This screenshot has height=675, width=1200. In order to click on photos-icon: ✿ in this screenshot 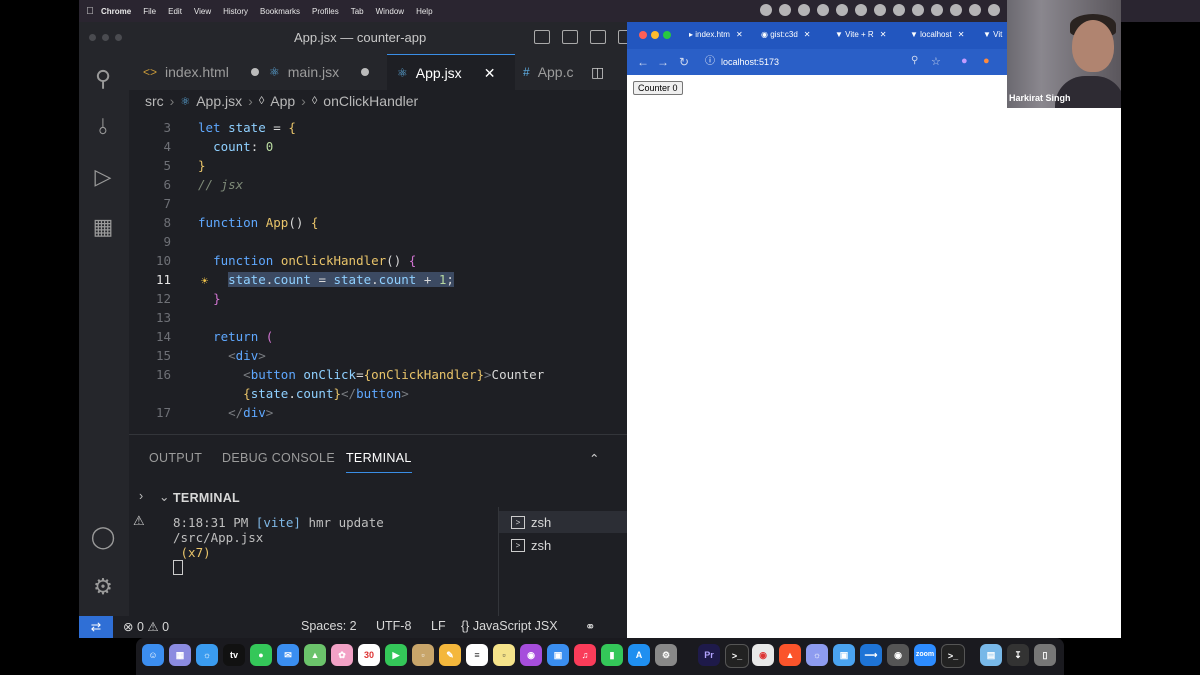, I will do `click(342, 655)`.